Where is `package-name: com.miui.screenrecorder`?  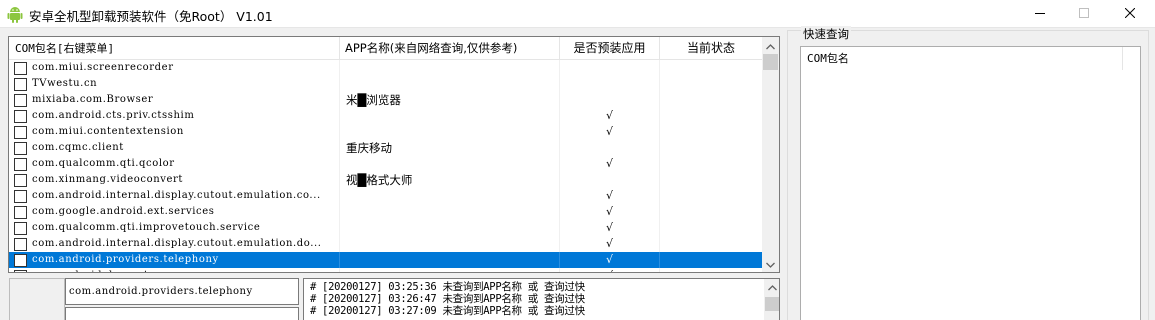 package-name: com.miui.screenrecorder is located at coordinates (103, 67).